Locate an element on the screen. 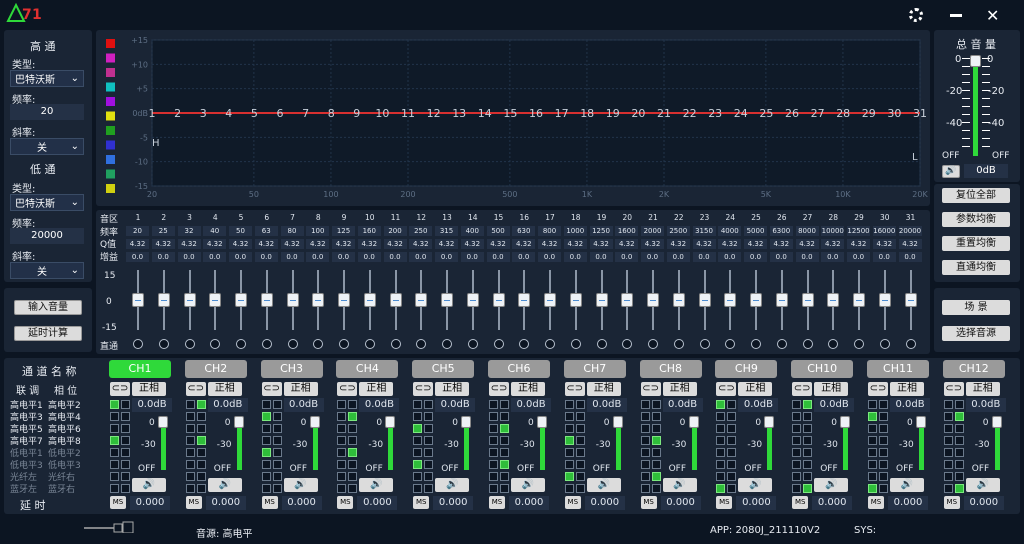  highpass-marker: H is located at coordinates (156, 143).